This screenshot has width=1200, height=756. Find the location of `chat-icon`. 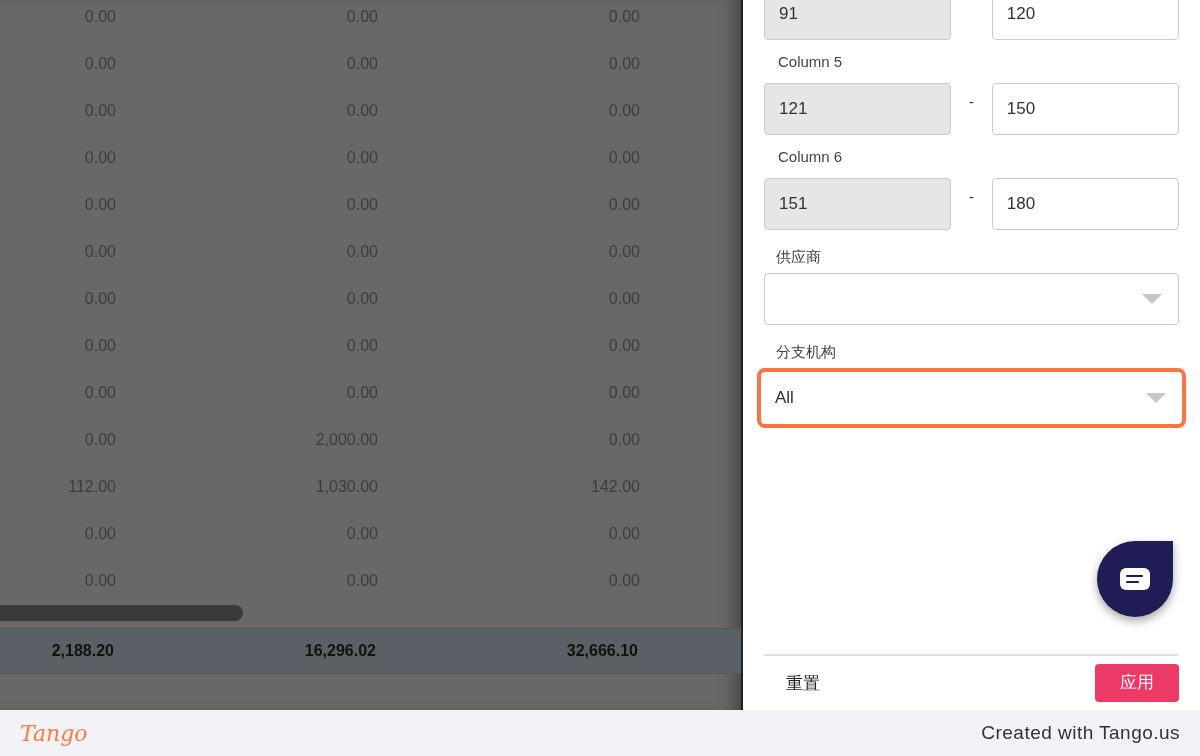

chat-icon is located at coordinates (1135, 579).